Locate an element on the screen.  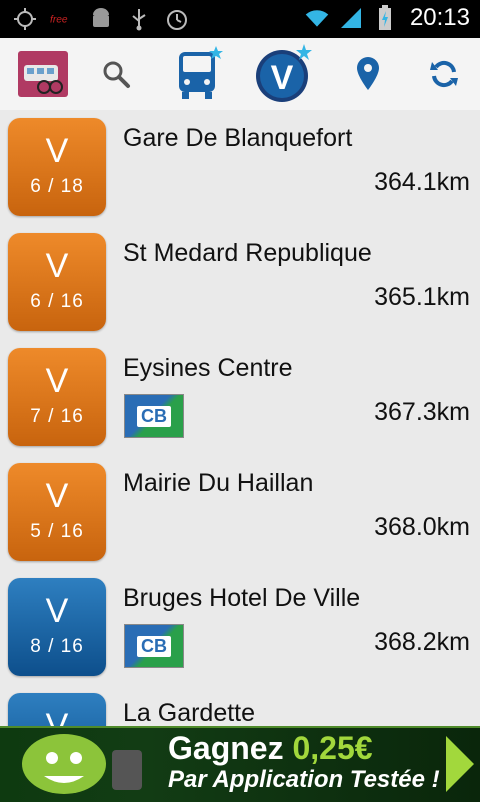
search-icon is located at coordinates (116, 74).